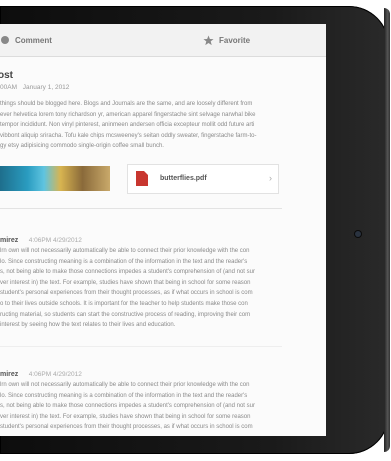 This screenshot has width=391, height=461. Describe the element at coordinates (5, 40) in the screenshot. I see `comment-icon` at that location.